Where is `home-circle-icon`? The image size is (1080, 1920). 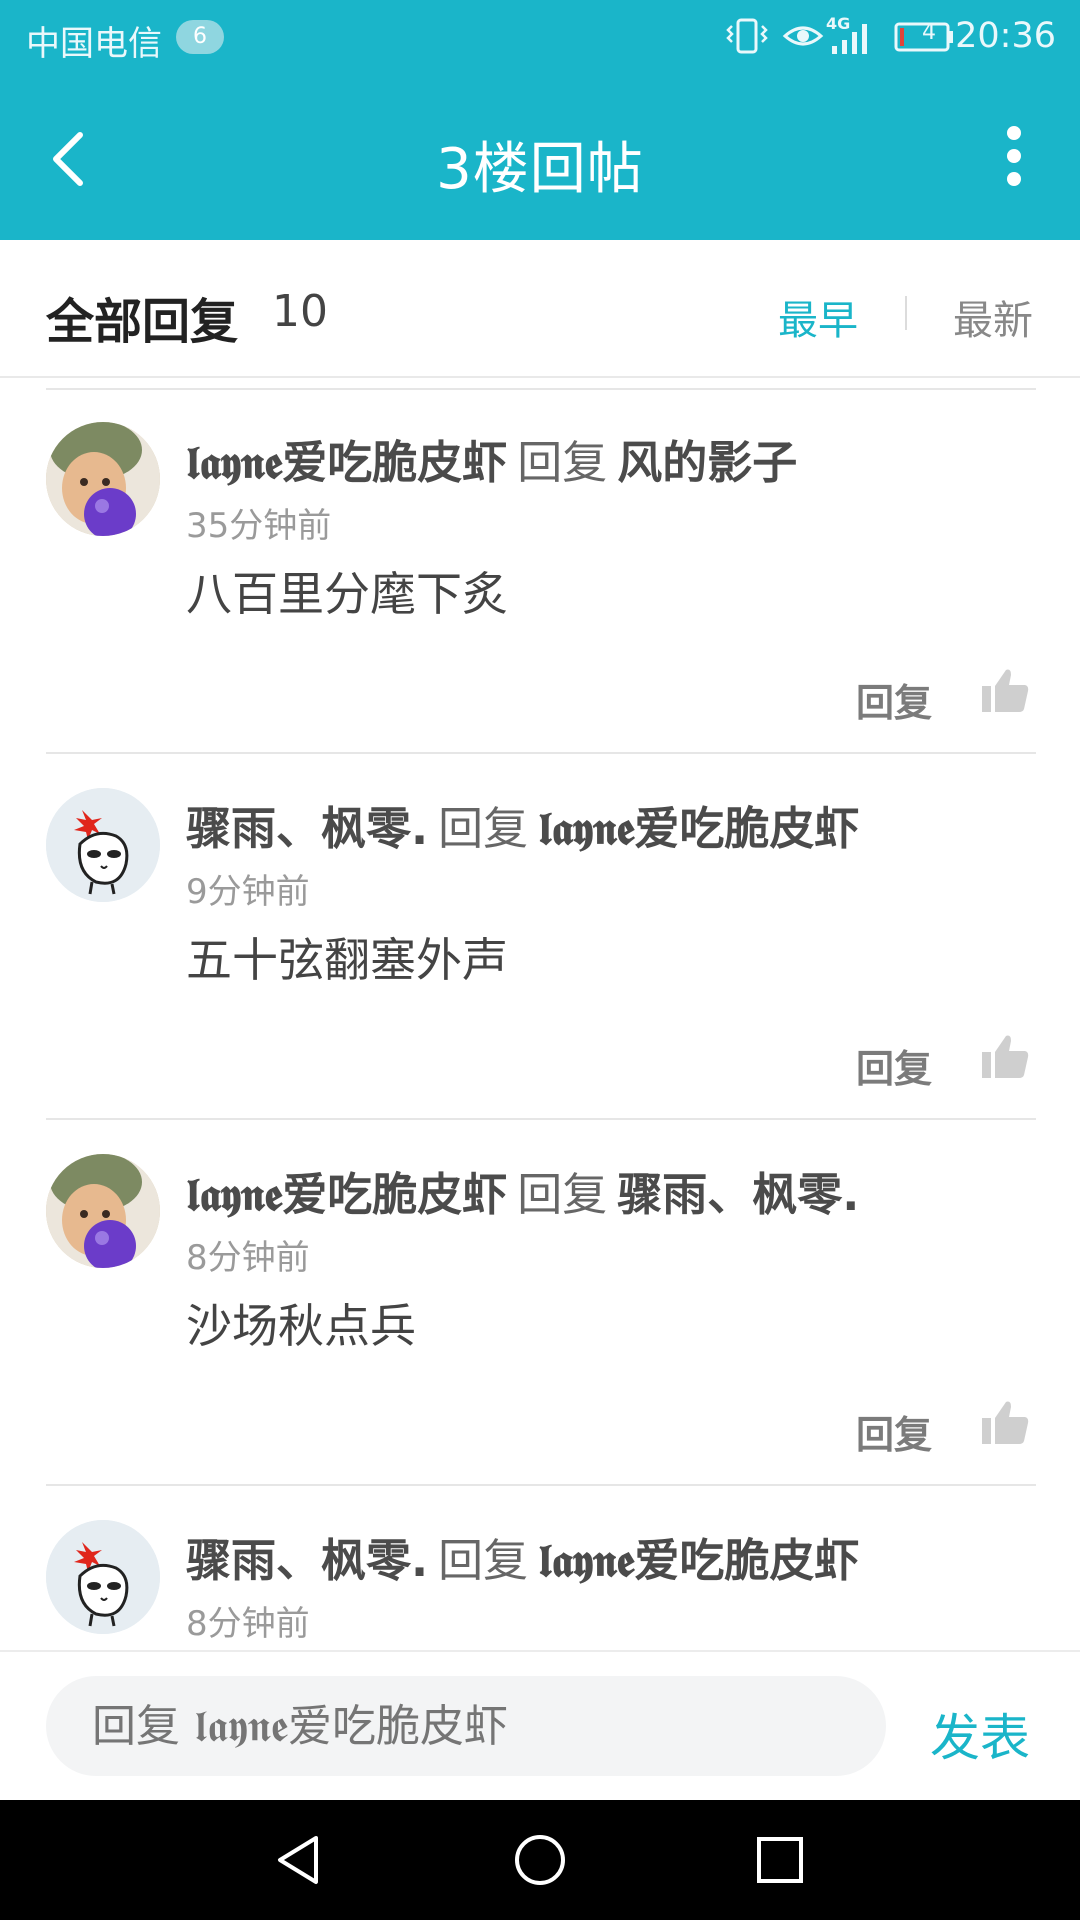
home-circle-icon is located at coordinates (540, 1860).